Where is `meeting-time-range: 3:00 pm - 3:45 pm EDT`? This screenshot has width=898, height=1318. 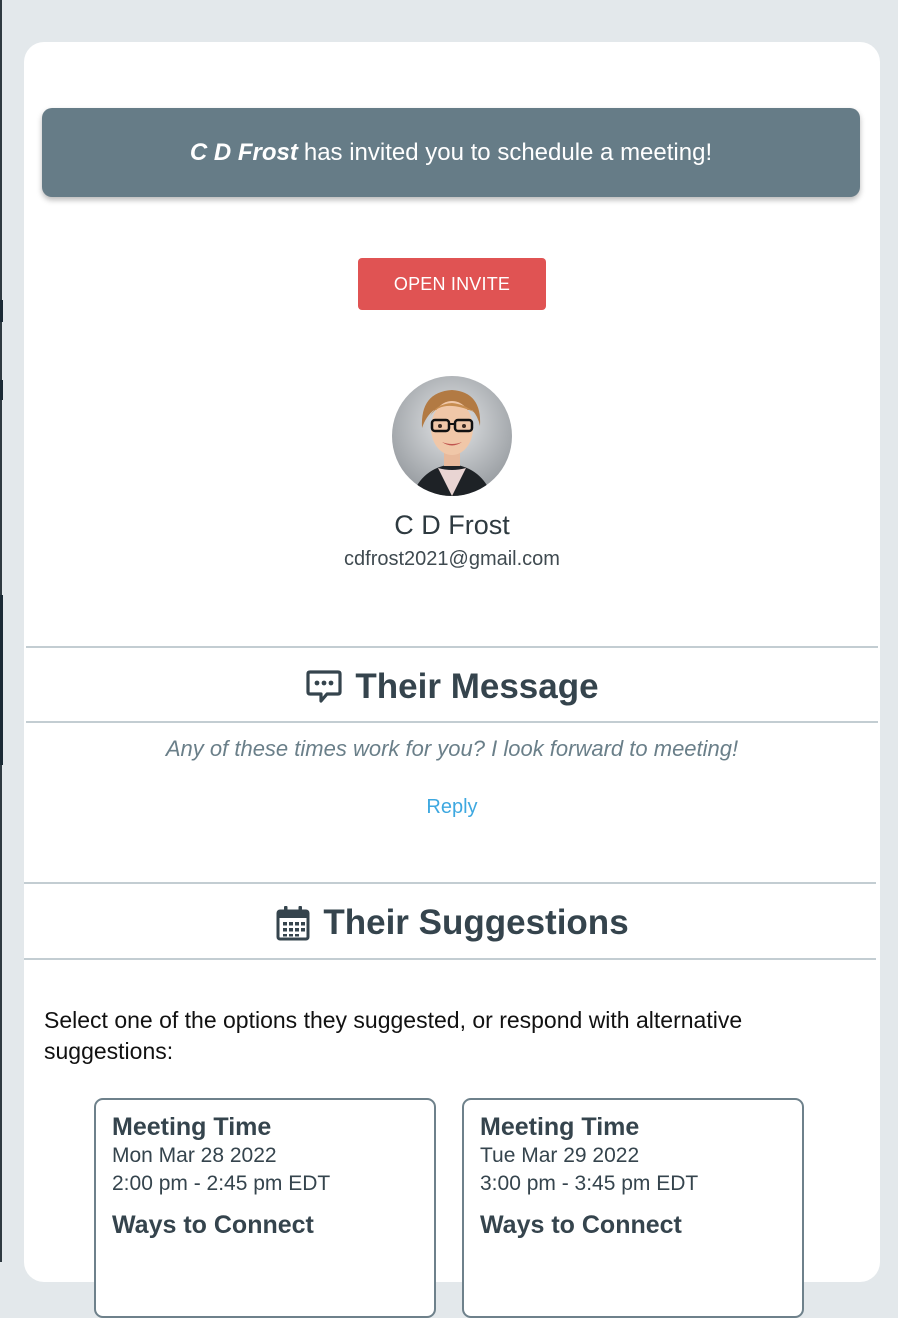 meeting-time-range: 3:00 pm - 3:45 pm EDT is located at coordinates (589, 1183).